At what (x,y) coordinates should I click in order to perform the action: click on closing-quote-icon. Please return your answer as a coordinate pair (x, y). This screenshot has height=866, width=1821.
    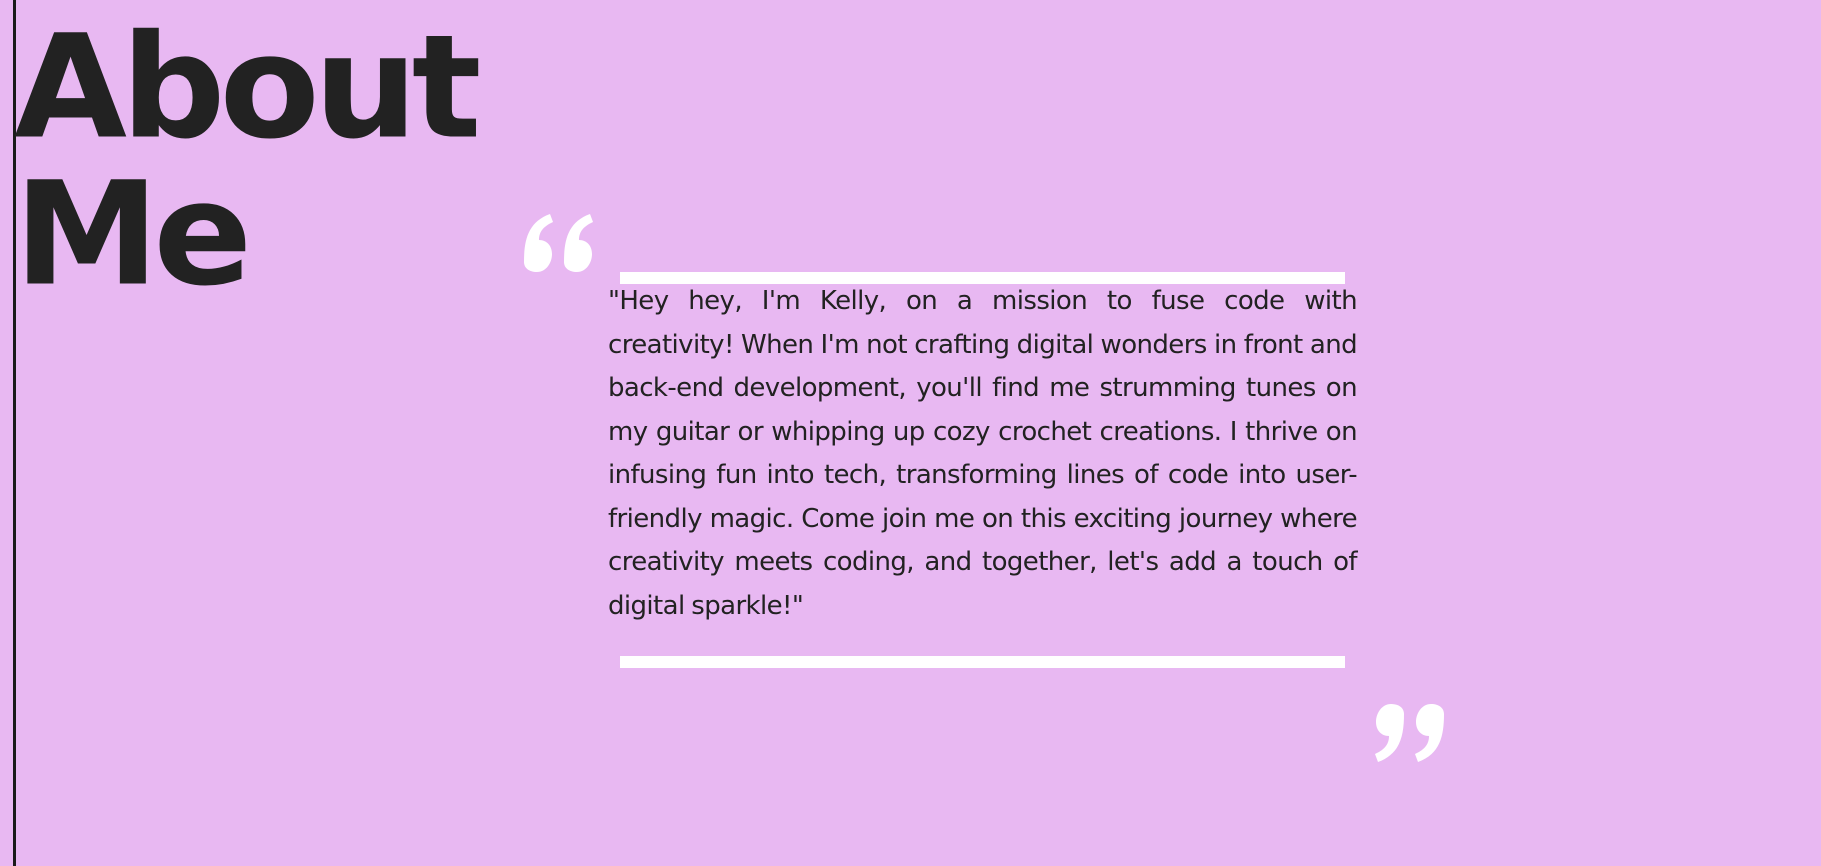
    Looking at the image, I should click on (1409, 733).